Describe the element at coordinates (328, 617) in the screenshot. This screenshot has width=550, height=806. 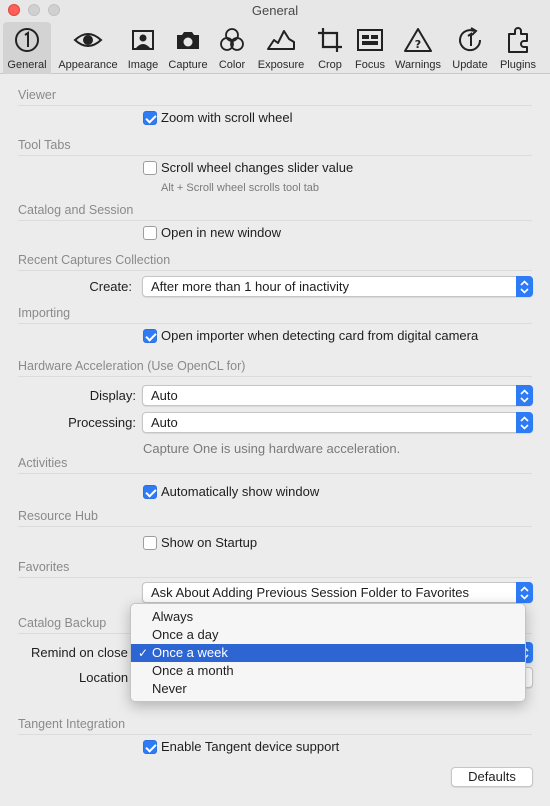
I see `menu-item-always: Always` at that location.